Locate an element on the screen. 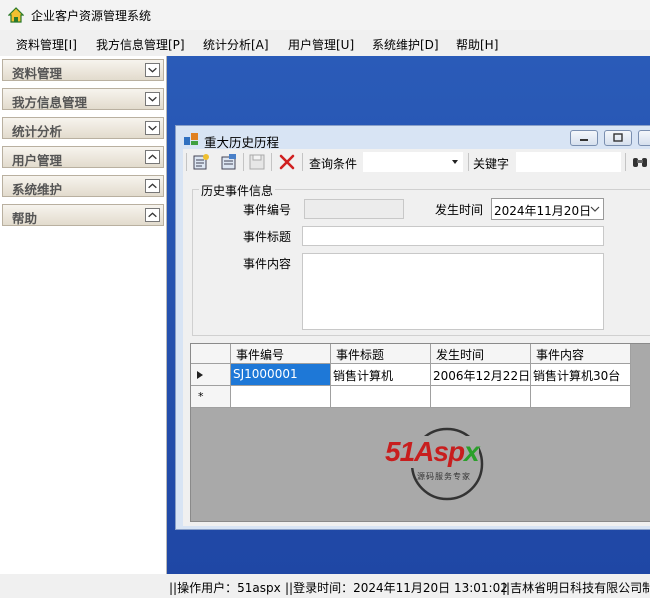 This screenshot has height=598, width=650. minimize-icon is located at coordinates (584, 140).